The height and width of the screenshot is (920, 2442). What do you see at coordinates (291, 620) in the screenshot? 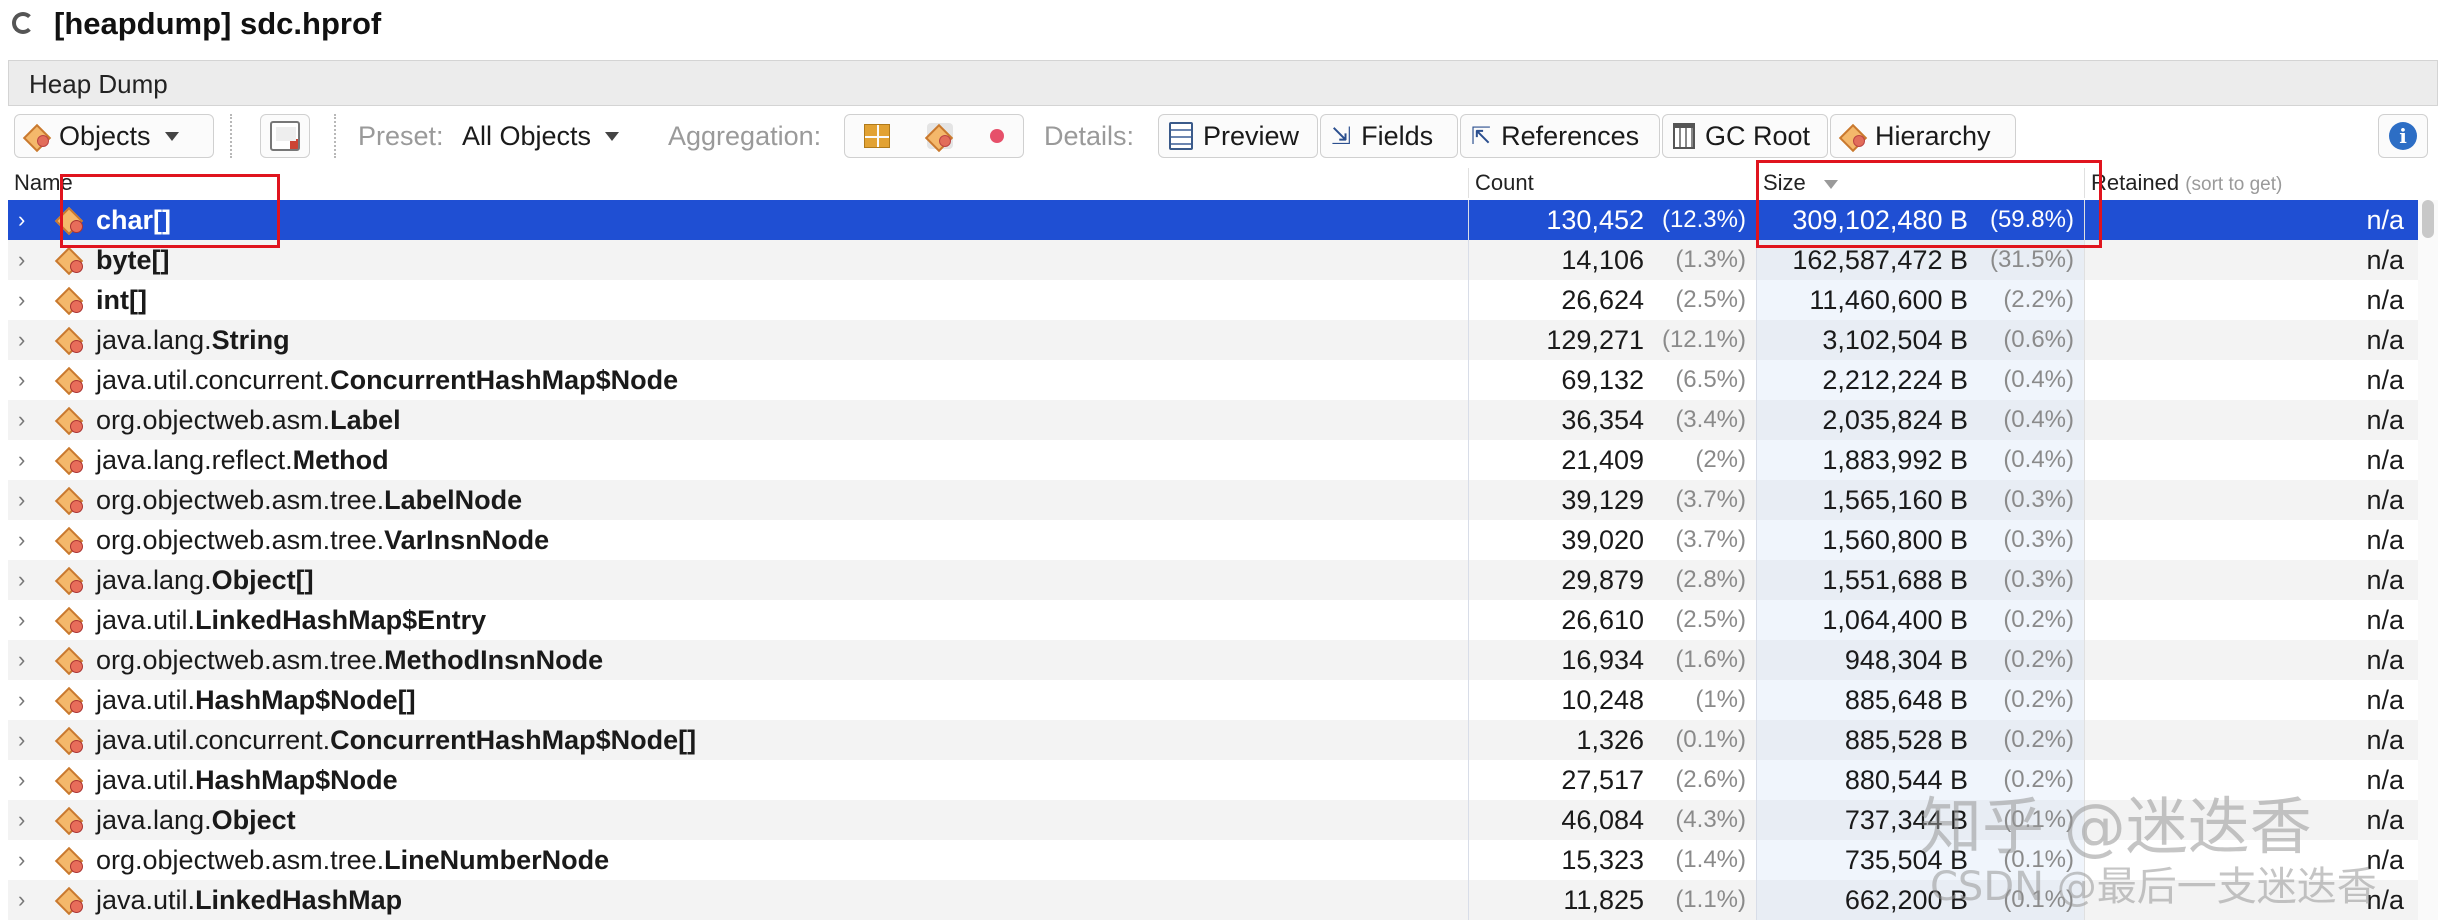
I see `class-name: java.util.LinkedHashMap$Entry` at bounding box center [291, 620].